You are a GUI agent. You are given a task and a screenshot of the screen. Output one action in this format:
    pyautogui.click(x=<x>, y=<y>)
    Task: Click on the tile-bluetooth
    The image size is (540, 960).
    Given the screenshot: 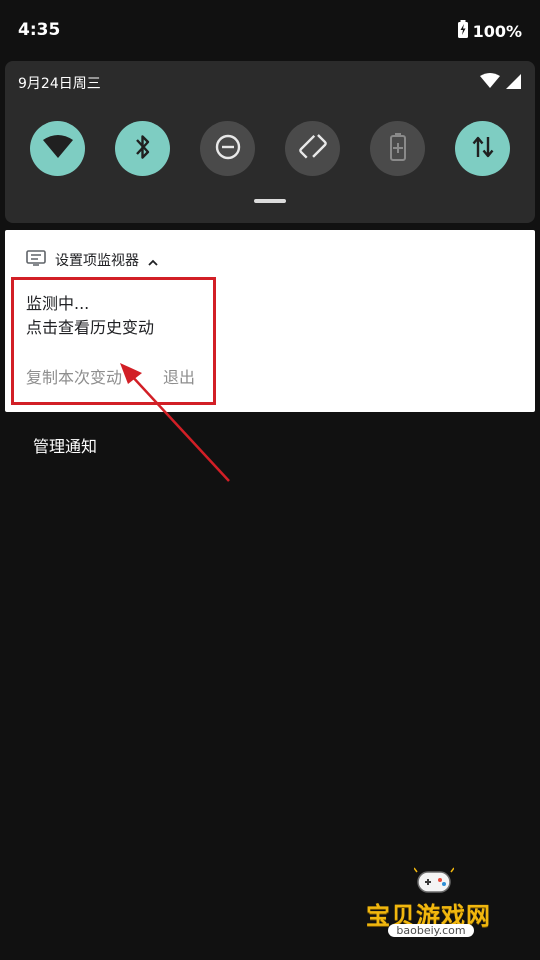 What is the action you would take?
    pyautogui.click(x=142, y=148)
    